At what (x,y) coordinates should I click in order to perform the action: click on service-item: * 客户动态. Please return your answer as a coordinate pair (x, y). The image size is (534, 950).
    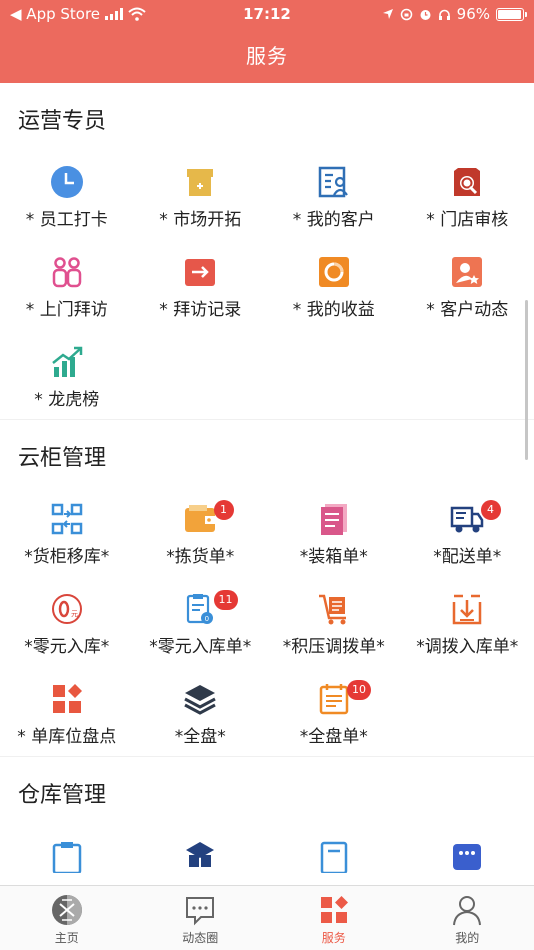
    Looking at the image, I should click on (467, 284).